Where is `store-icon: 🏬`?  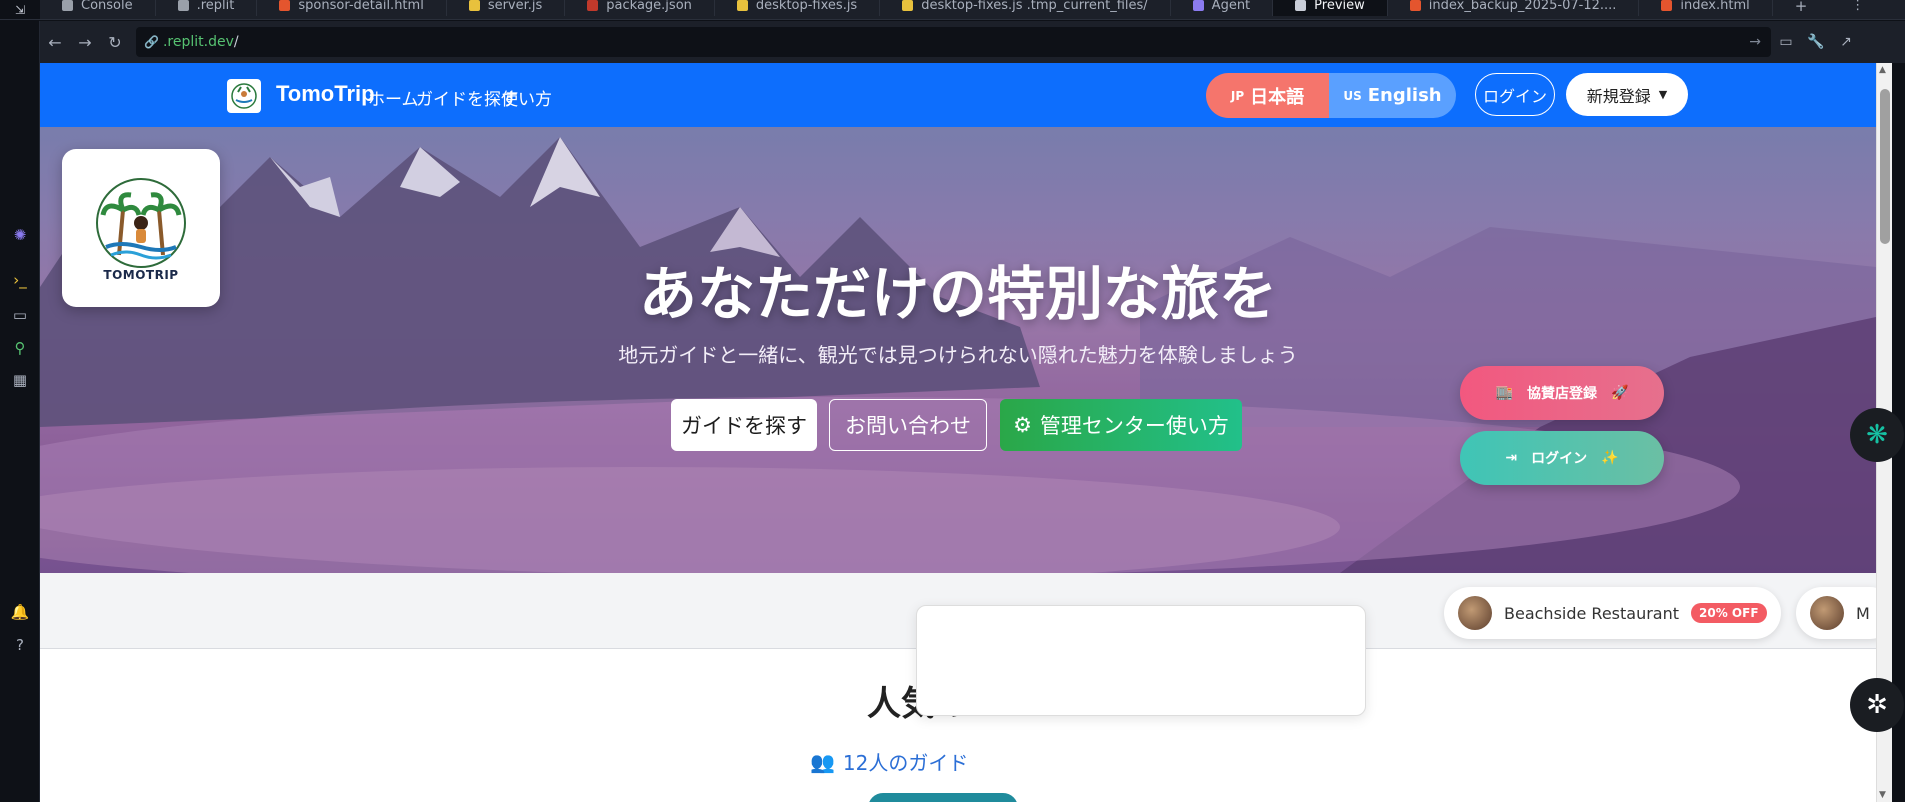
store-icon: 🏬 is located at coordinates (1504, 393).